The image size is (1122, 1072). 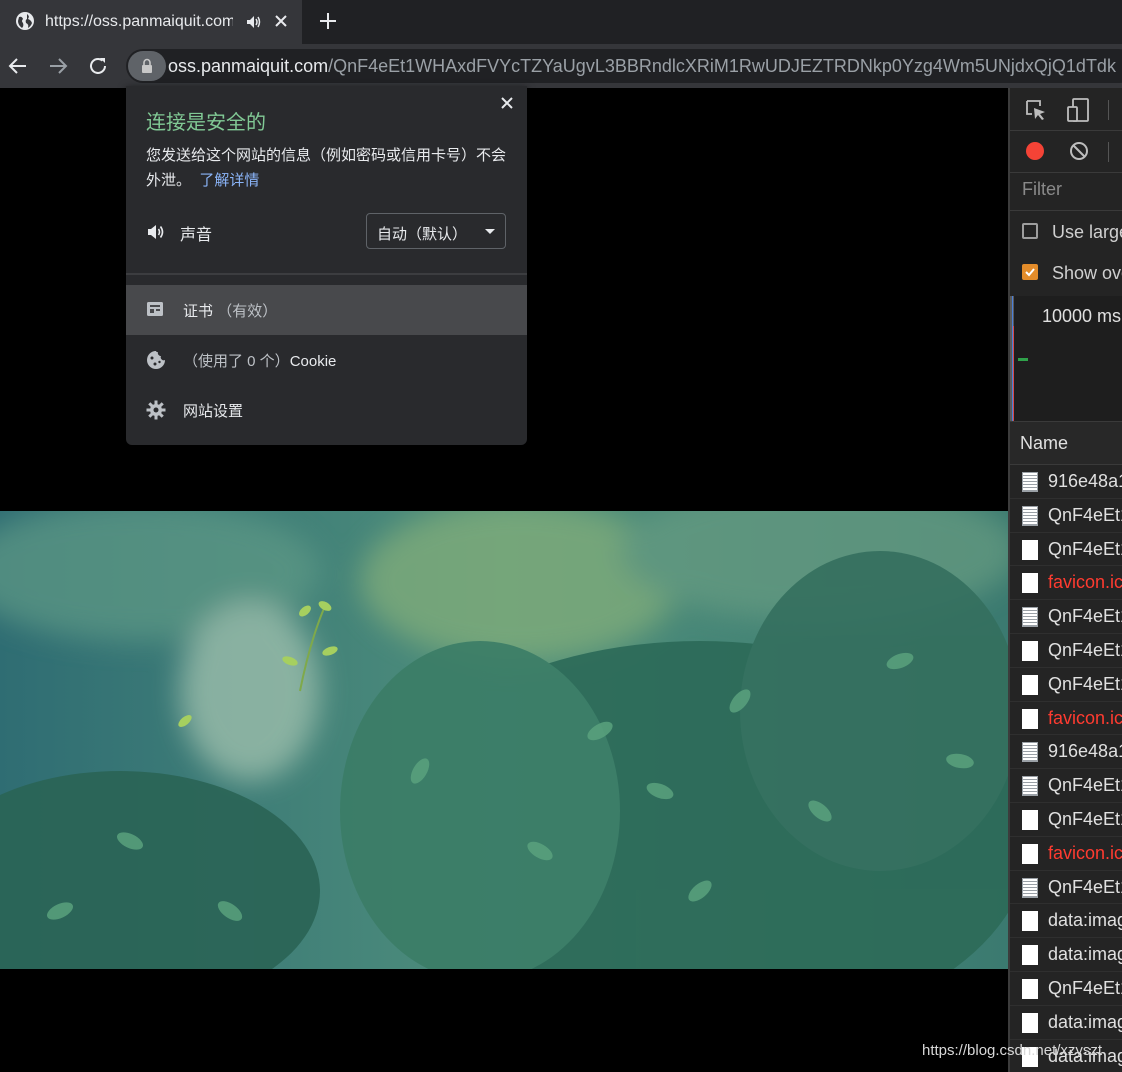 I want to click on cookie-item: （使用了 0 个）Cookie, so click(x=326, y=360).